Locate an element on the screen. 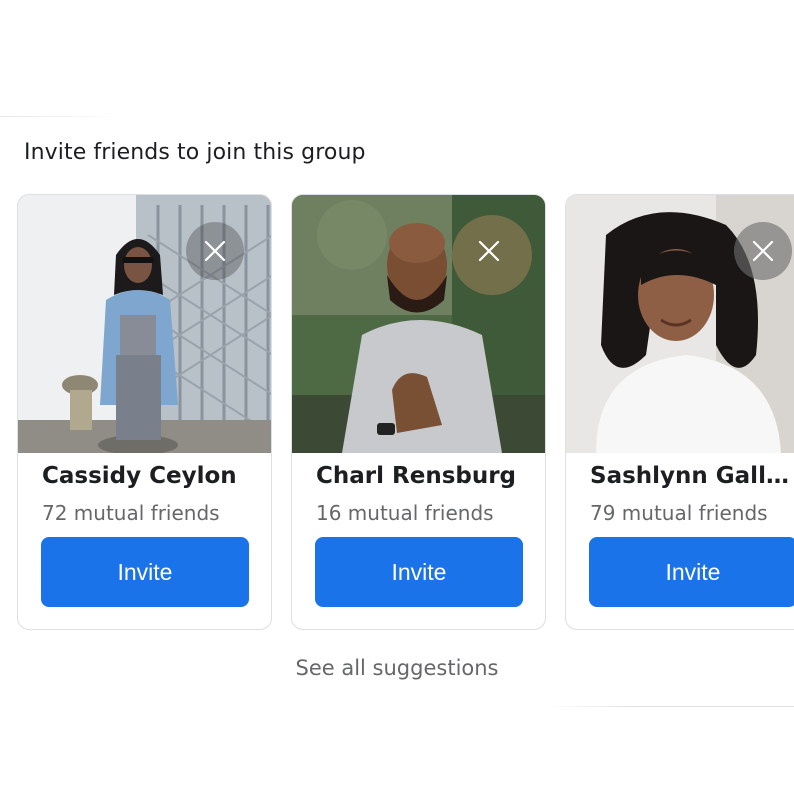  mutual-friends-count: 72 mutual friends is located at coordinates (131, 513).